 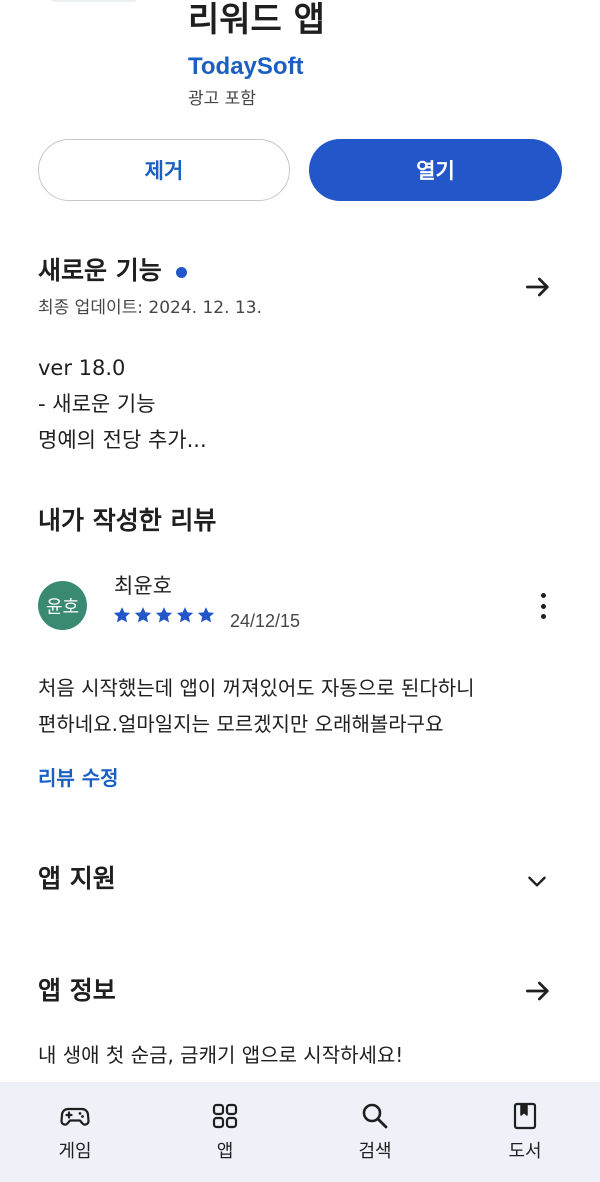 I want to click on release-note-line: - 새로운 기능, so click(x=97, y=404).